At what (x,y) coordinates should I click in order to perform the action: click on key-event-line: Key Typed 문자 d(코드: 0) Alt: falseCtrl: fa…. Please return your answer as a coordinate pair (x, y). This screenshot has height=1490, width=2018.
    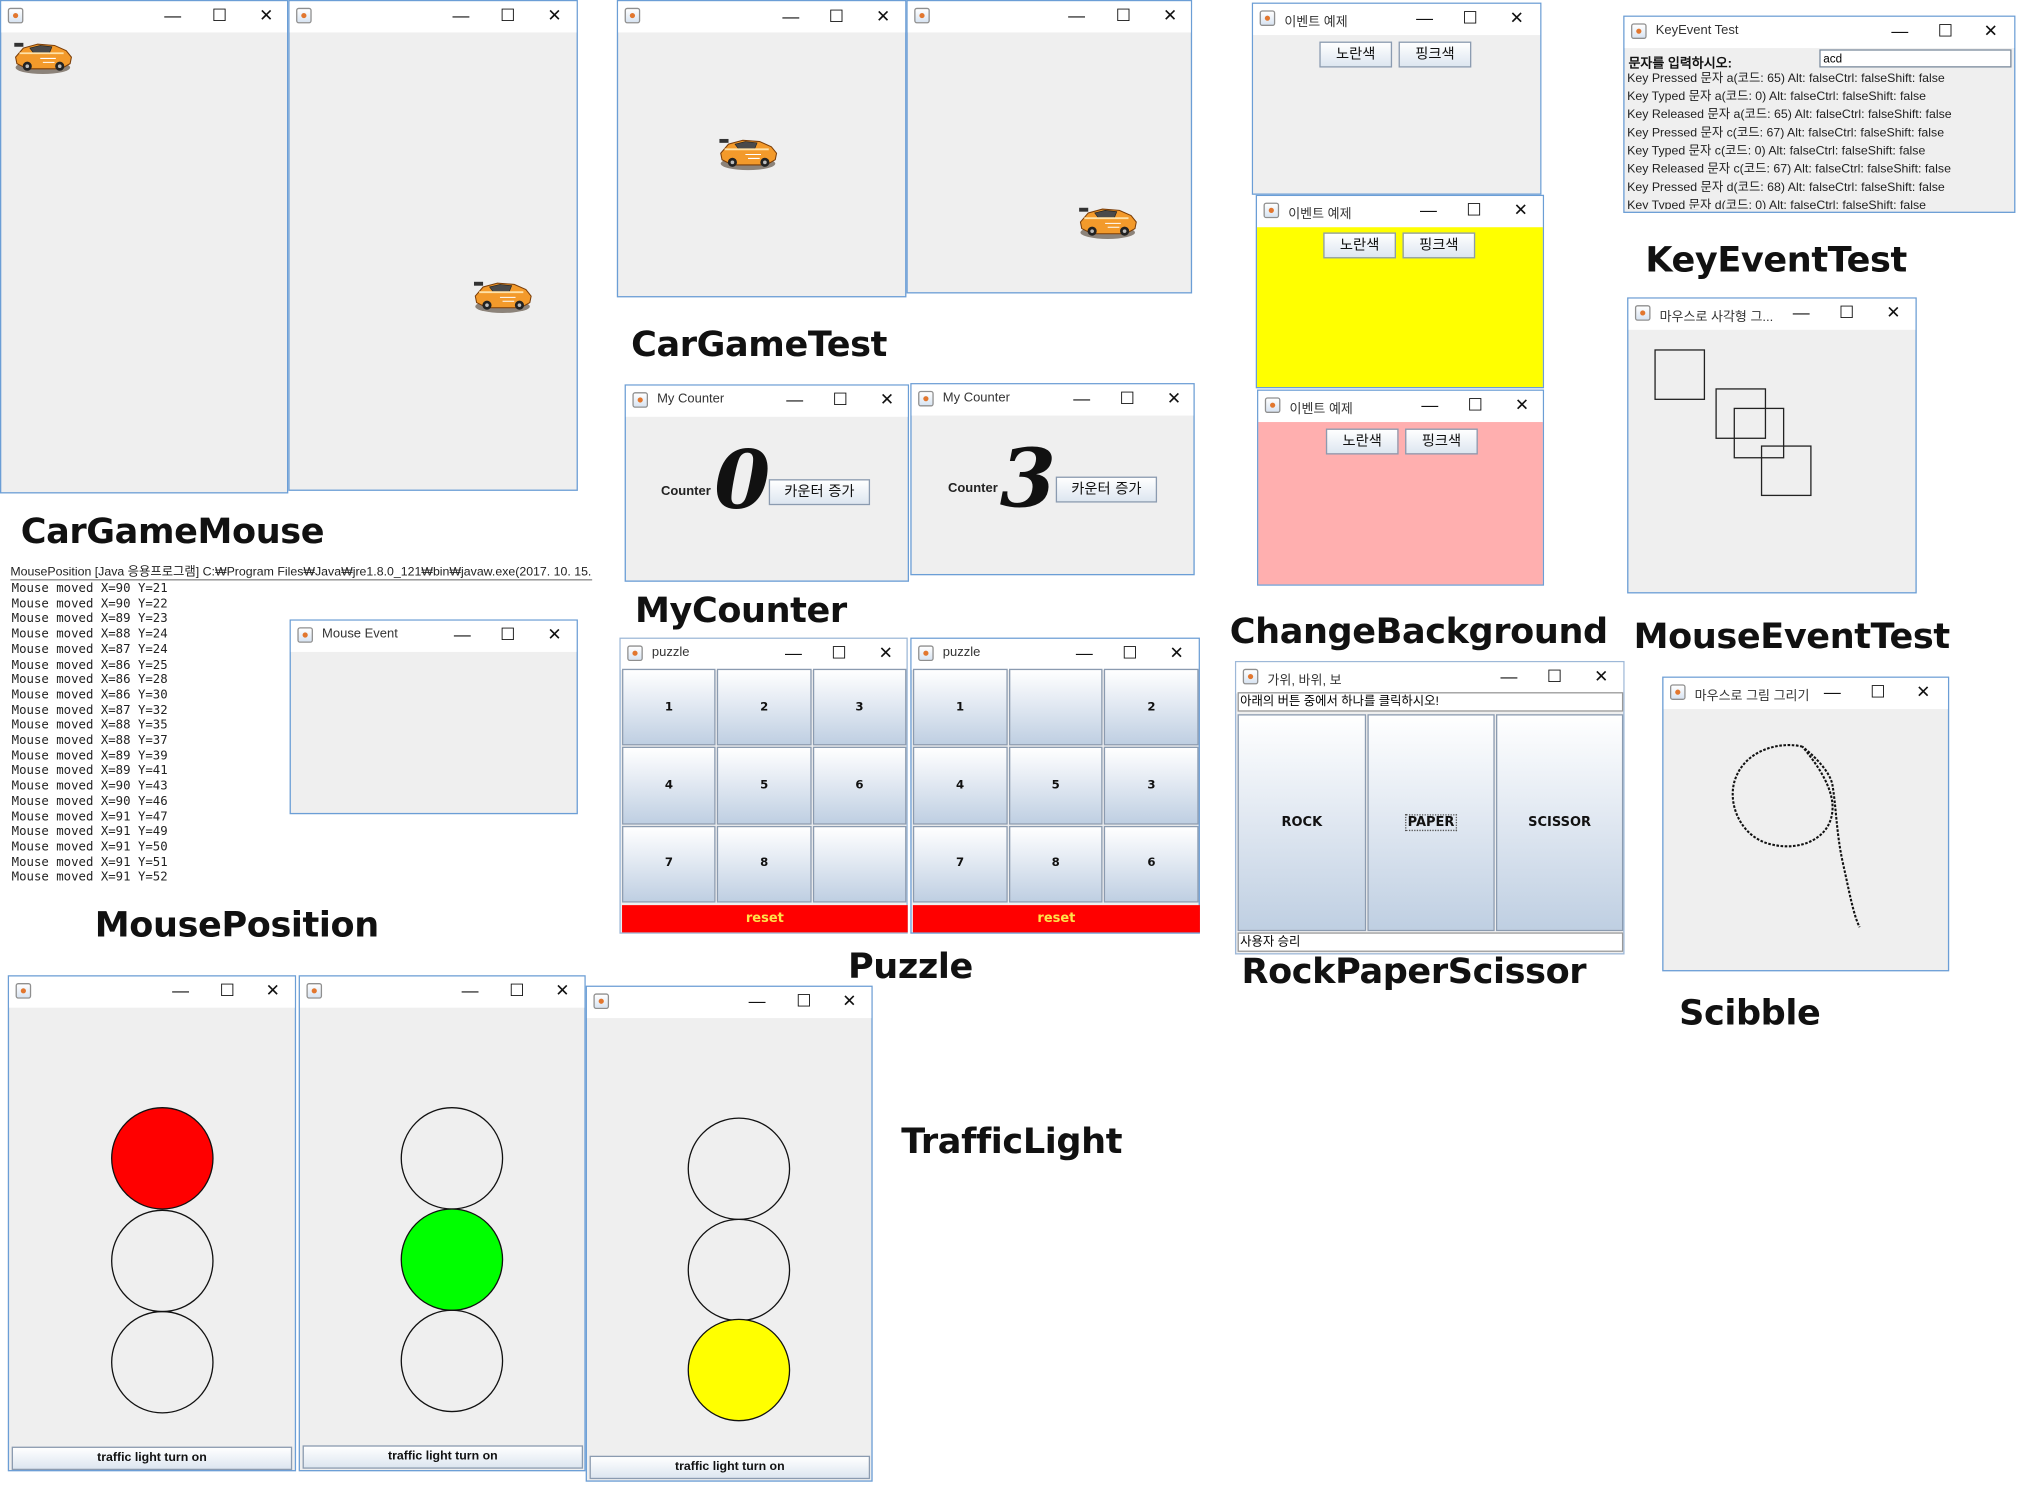
    Looking at the image, I should click on (1777, 204).